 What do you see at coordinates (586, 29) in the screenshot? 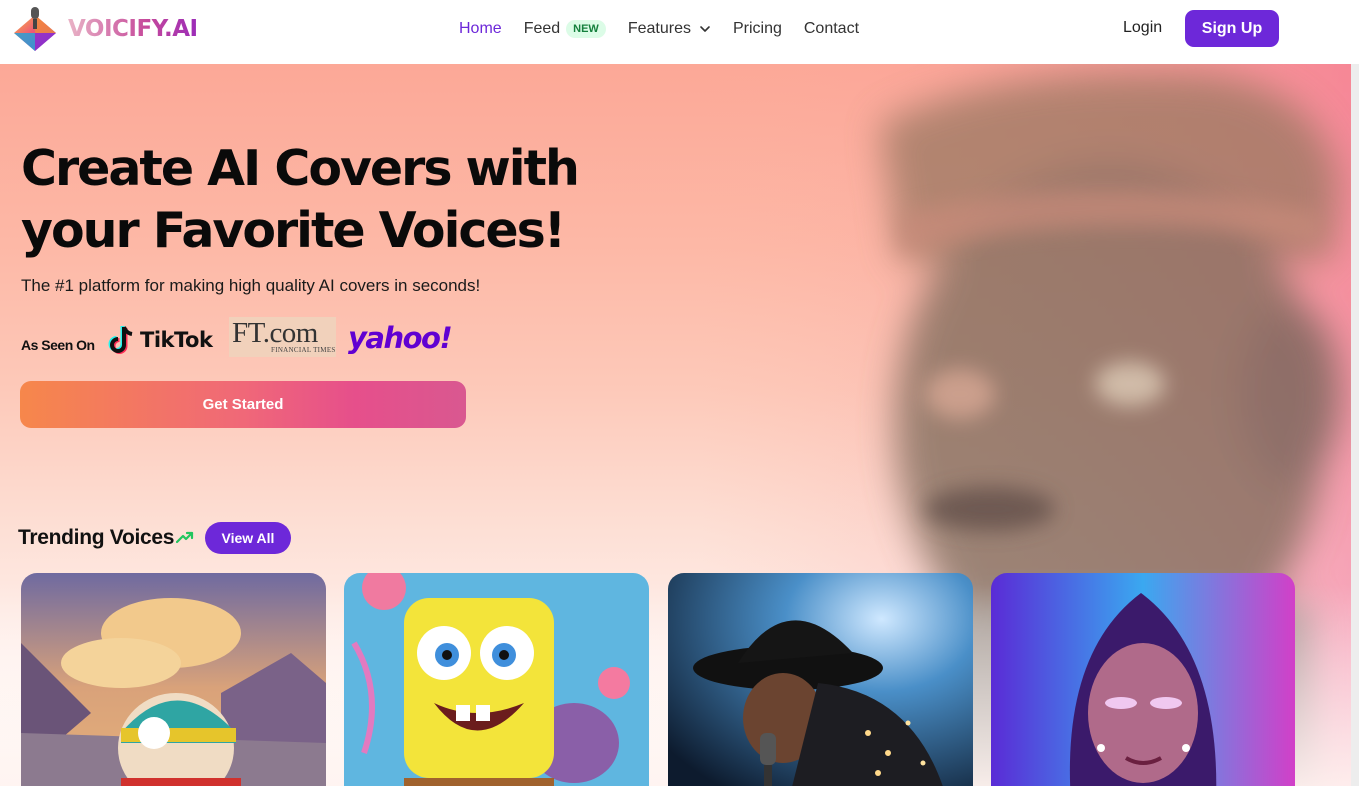
I see `new-badge: NEW` at bounding box center [586, 29].